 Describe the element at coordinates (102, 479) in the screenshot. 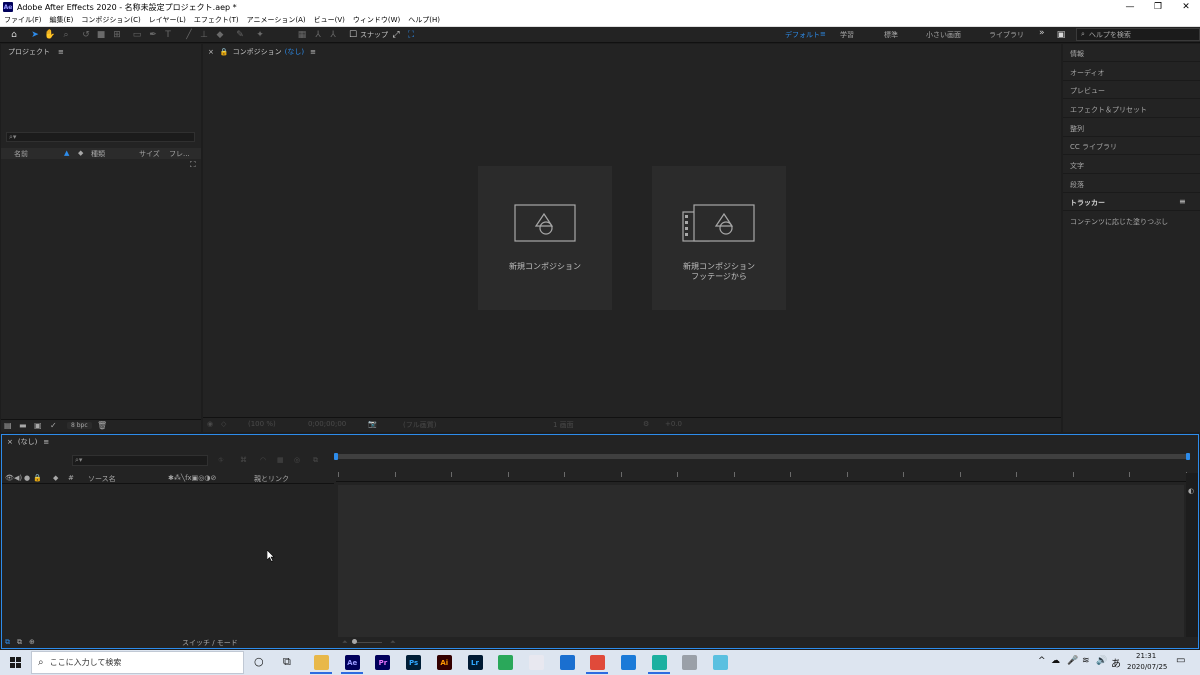

I see `column-source-name: ソース名` at that location.